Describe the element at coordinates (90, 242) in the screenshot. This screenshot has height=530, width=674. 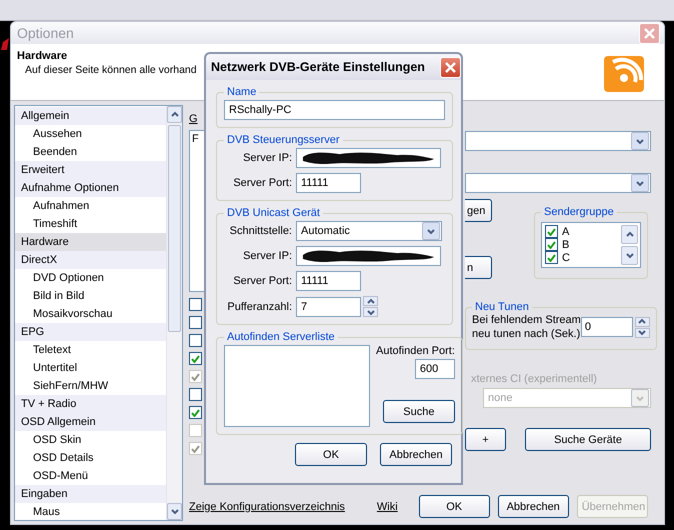
I see `tree-item: Hardware` at that location.